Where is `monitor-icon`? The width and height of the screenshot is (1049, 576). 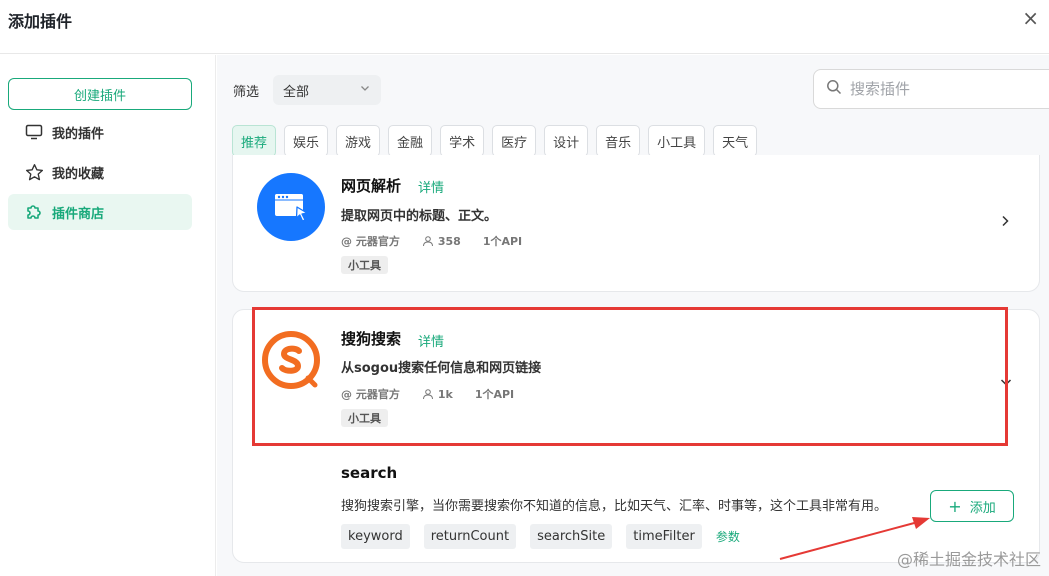
monitor-icon is located at coordinates (34, 132).